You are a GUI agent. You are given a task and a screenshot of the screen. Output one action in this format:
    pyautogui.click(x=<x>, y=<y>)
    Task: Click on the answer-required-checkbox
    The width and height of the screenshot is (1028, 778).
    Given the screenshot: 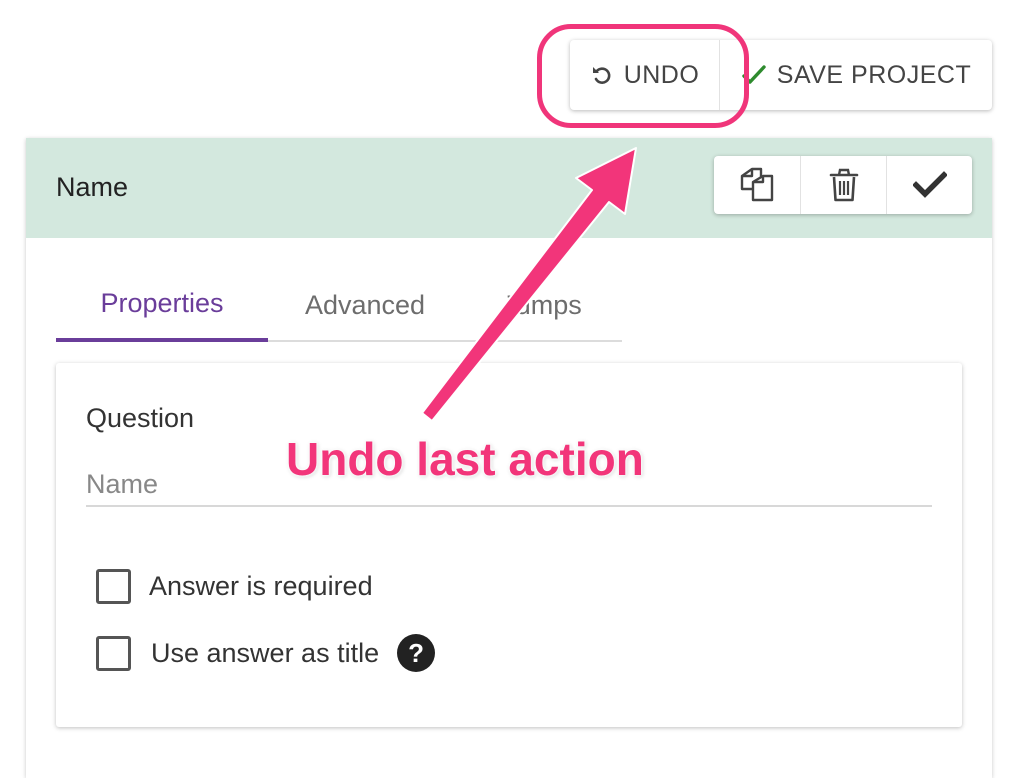 What is the action you would take?
    pyautogui.click(x=113, y=586)
    